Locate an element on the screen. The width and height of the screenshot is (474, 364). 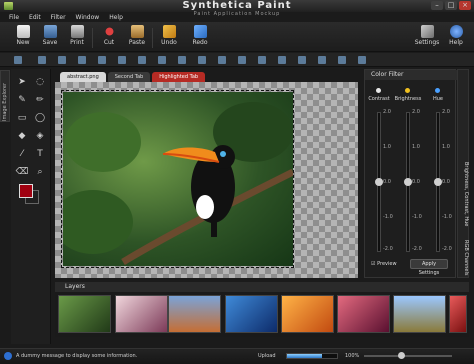
window-controls: – □ × is located at coordinates (451, 5).